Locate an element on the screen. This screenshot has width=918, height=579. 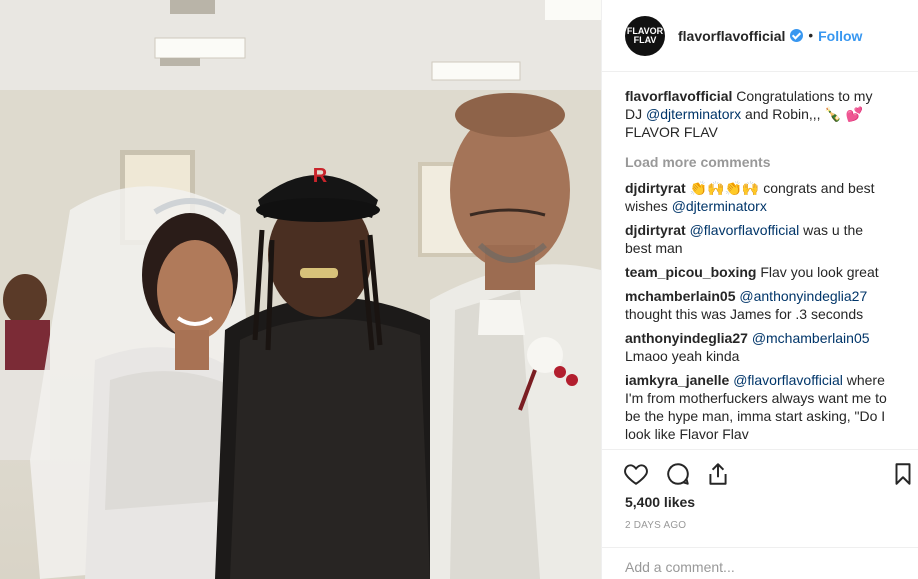
comment-username: iamkyra_janelle is located at coordinates (677, 380).